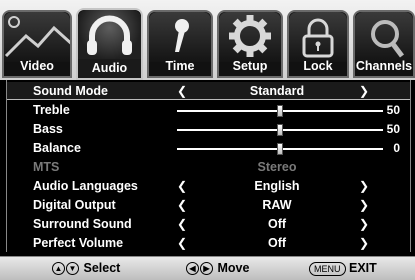  What do you see at coordinates (37, 37) in the screenshot?
I see `landscape-icon` at bounding box center [37, 37].